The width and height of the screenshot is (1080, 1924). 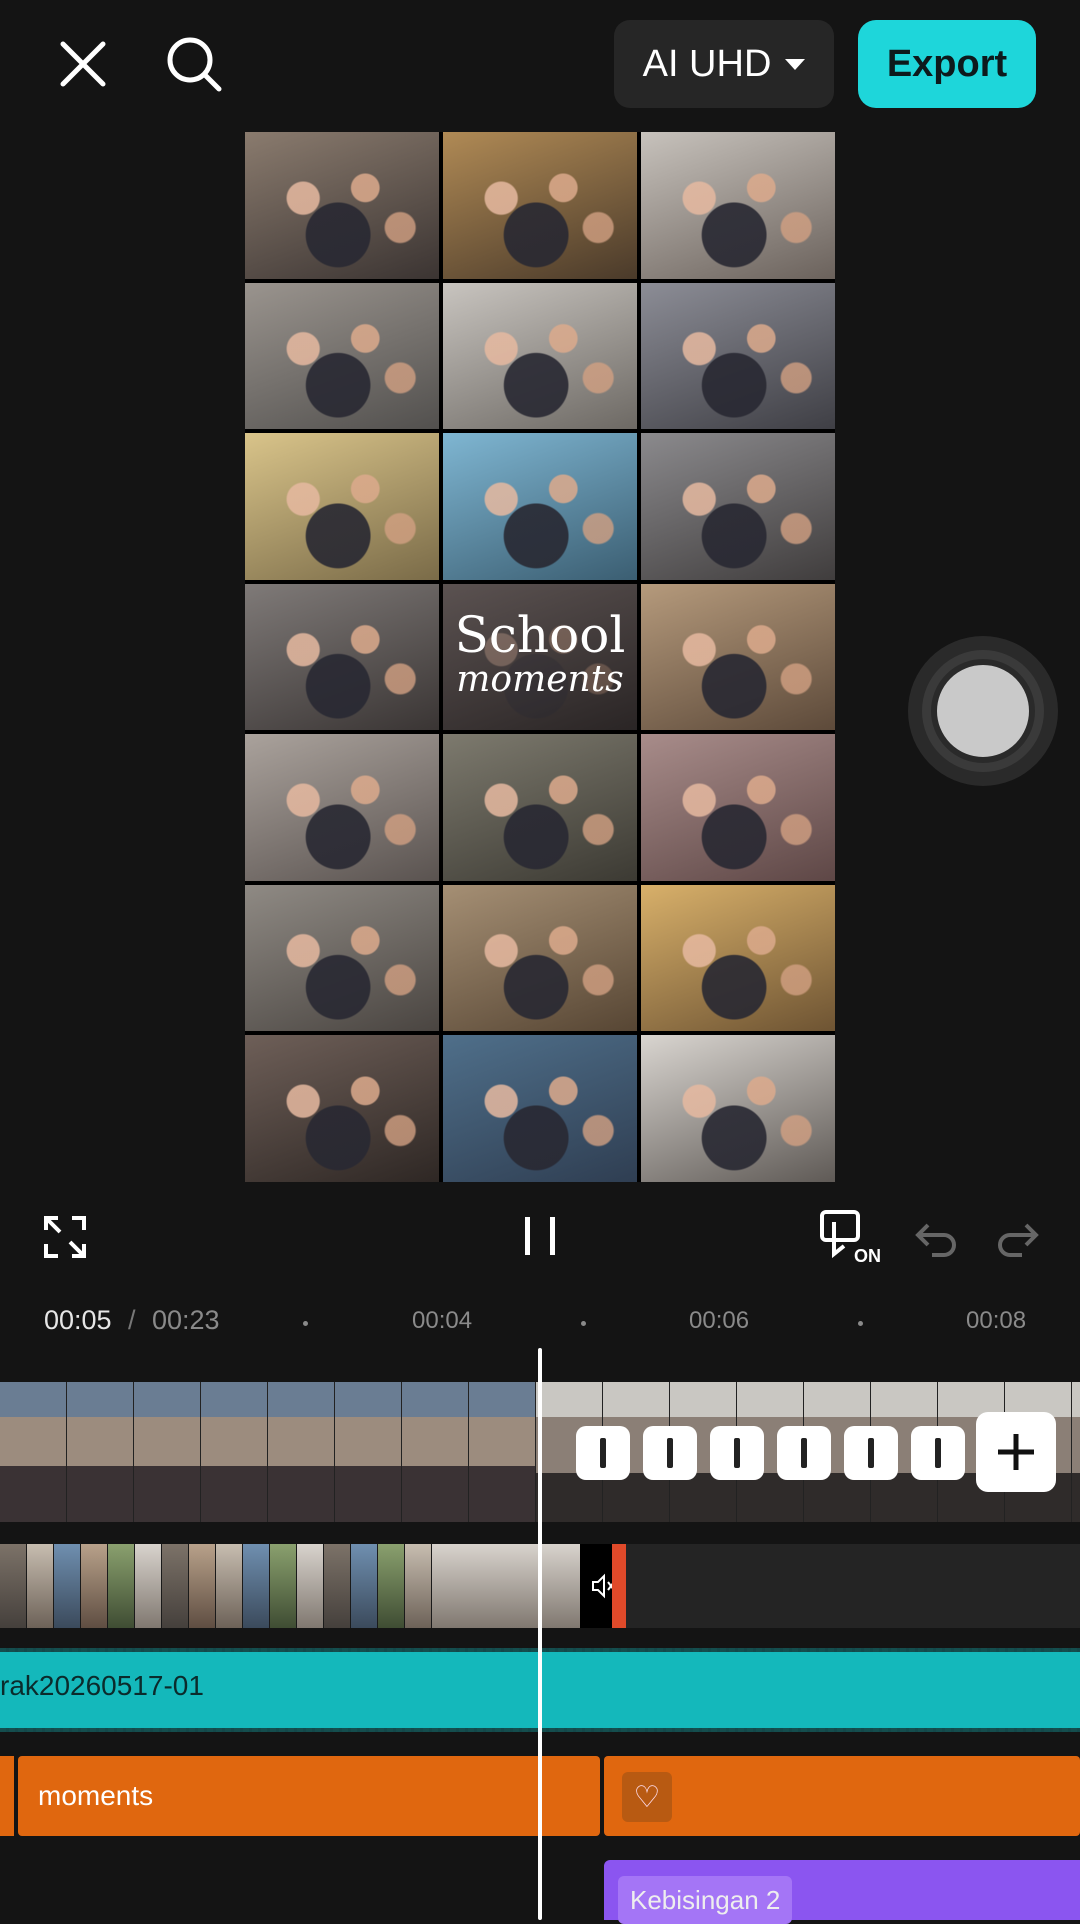 I want to click on heart-icon: ♡, so click(x=647, y=1797).